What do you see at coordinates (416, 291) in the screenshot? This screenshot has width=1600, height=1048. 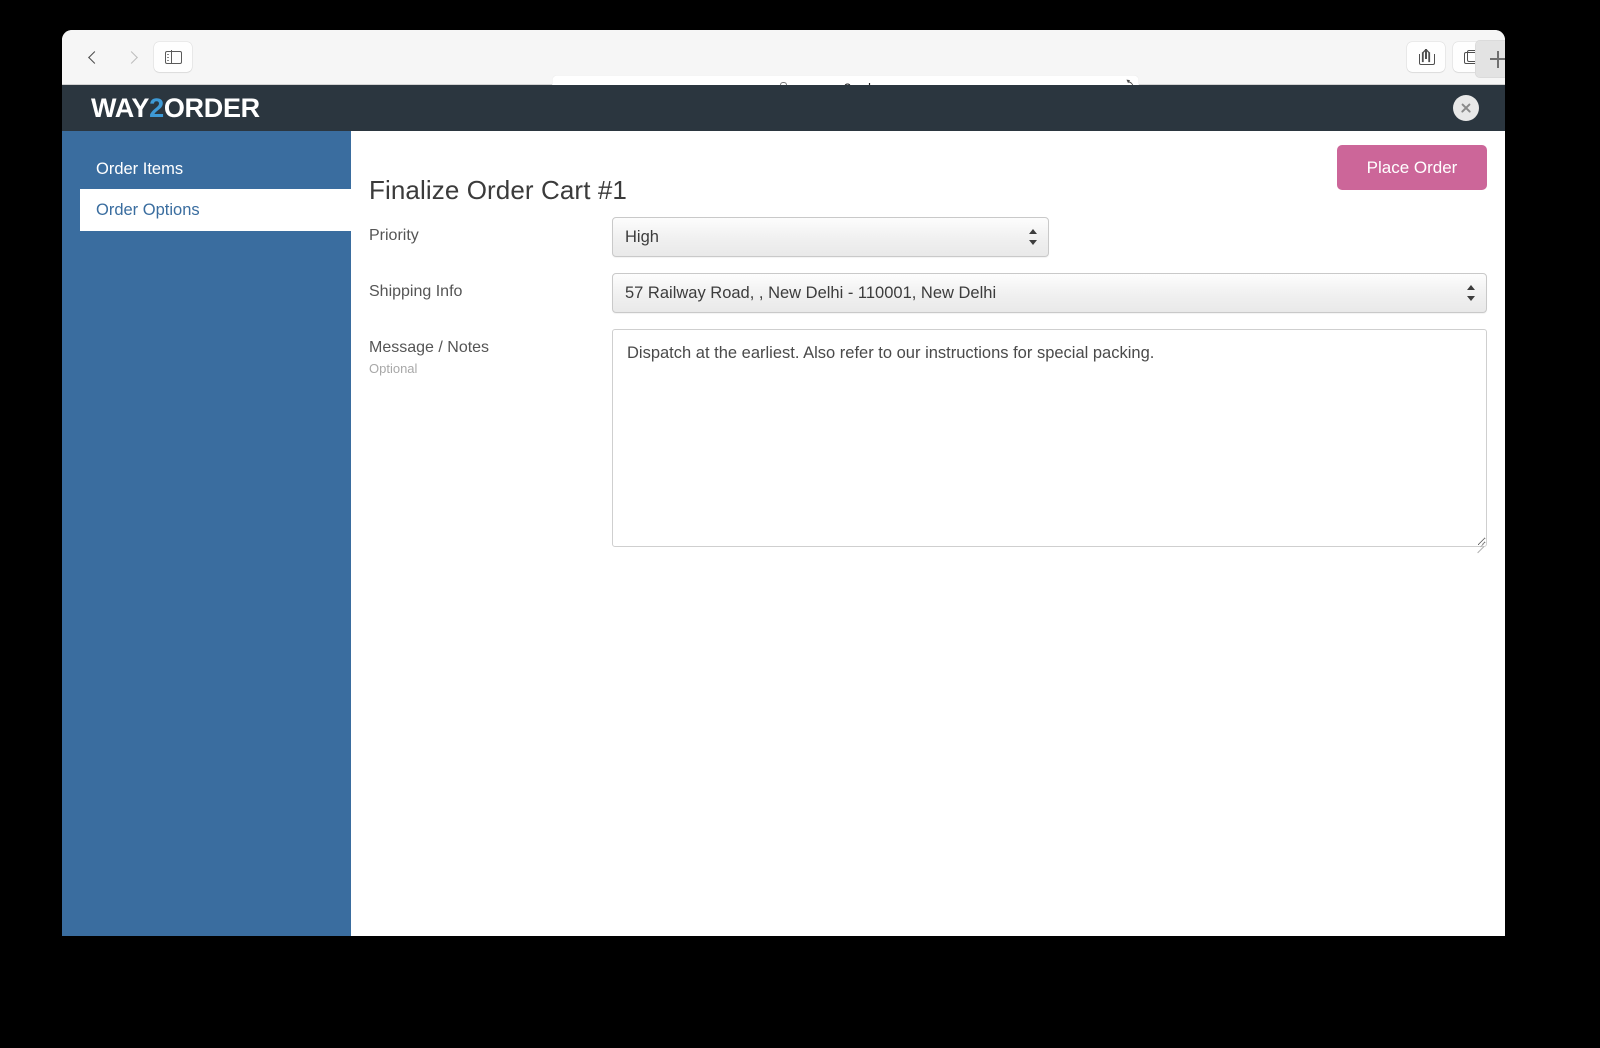 I see `shipping-label: Shipping Info` at bounding box center [416, 291].